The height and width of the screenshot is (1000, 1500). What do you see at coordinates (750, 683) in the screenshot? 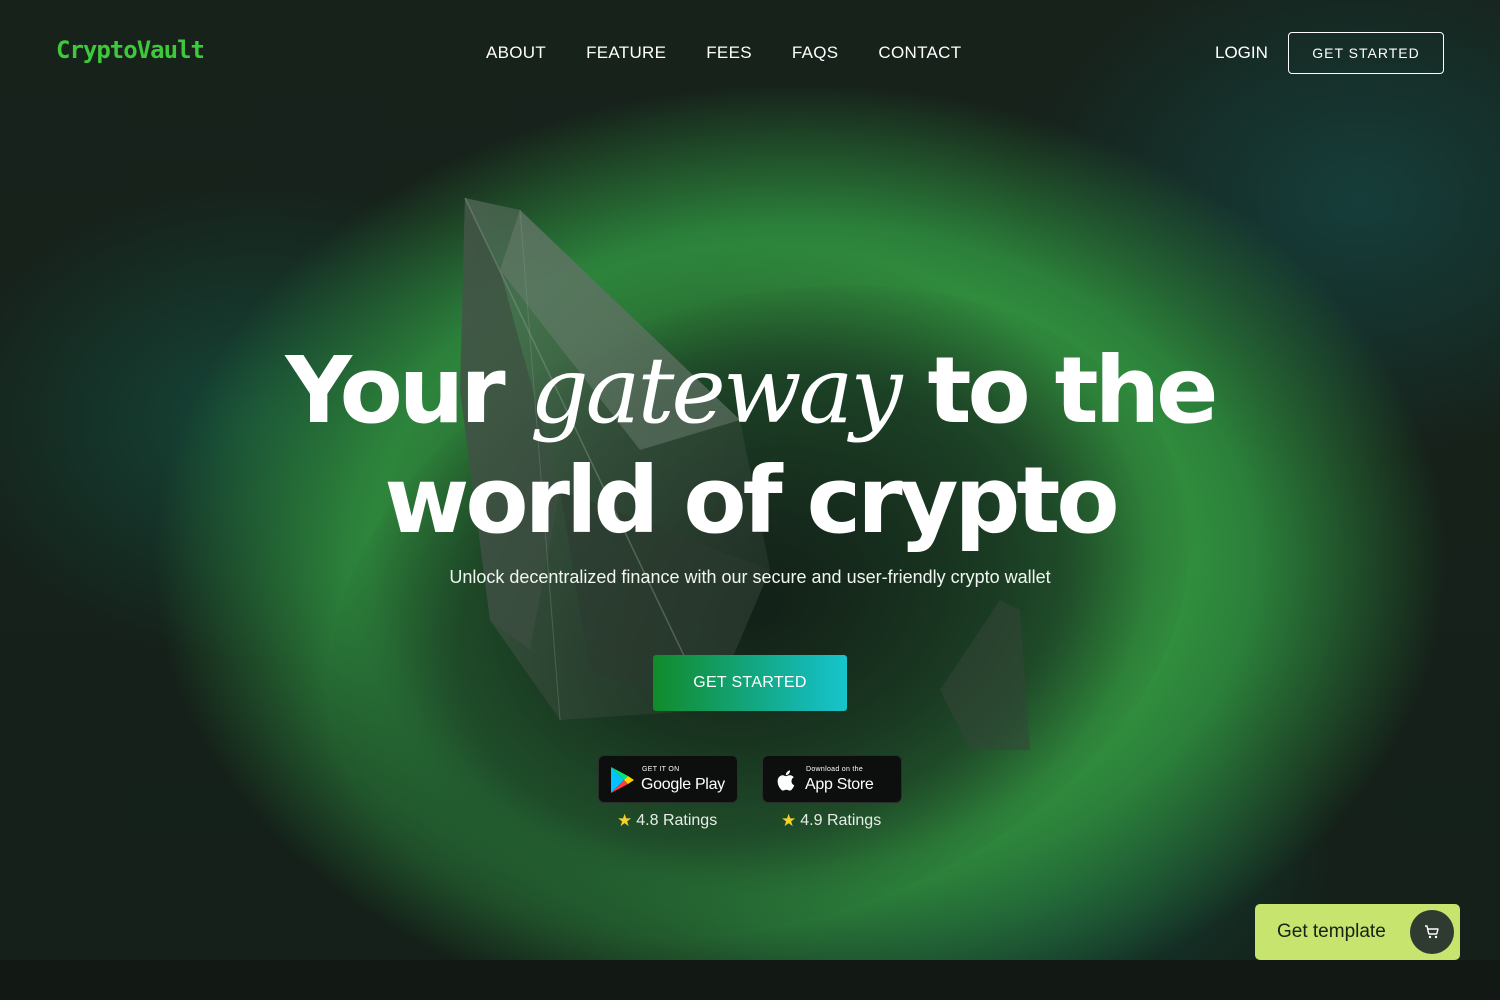
I see `hero-get-started-button: GET STARTED` at bounding box center [750, 683].